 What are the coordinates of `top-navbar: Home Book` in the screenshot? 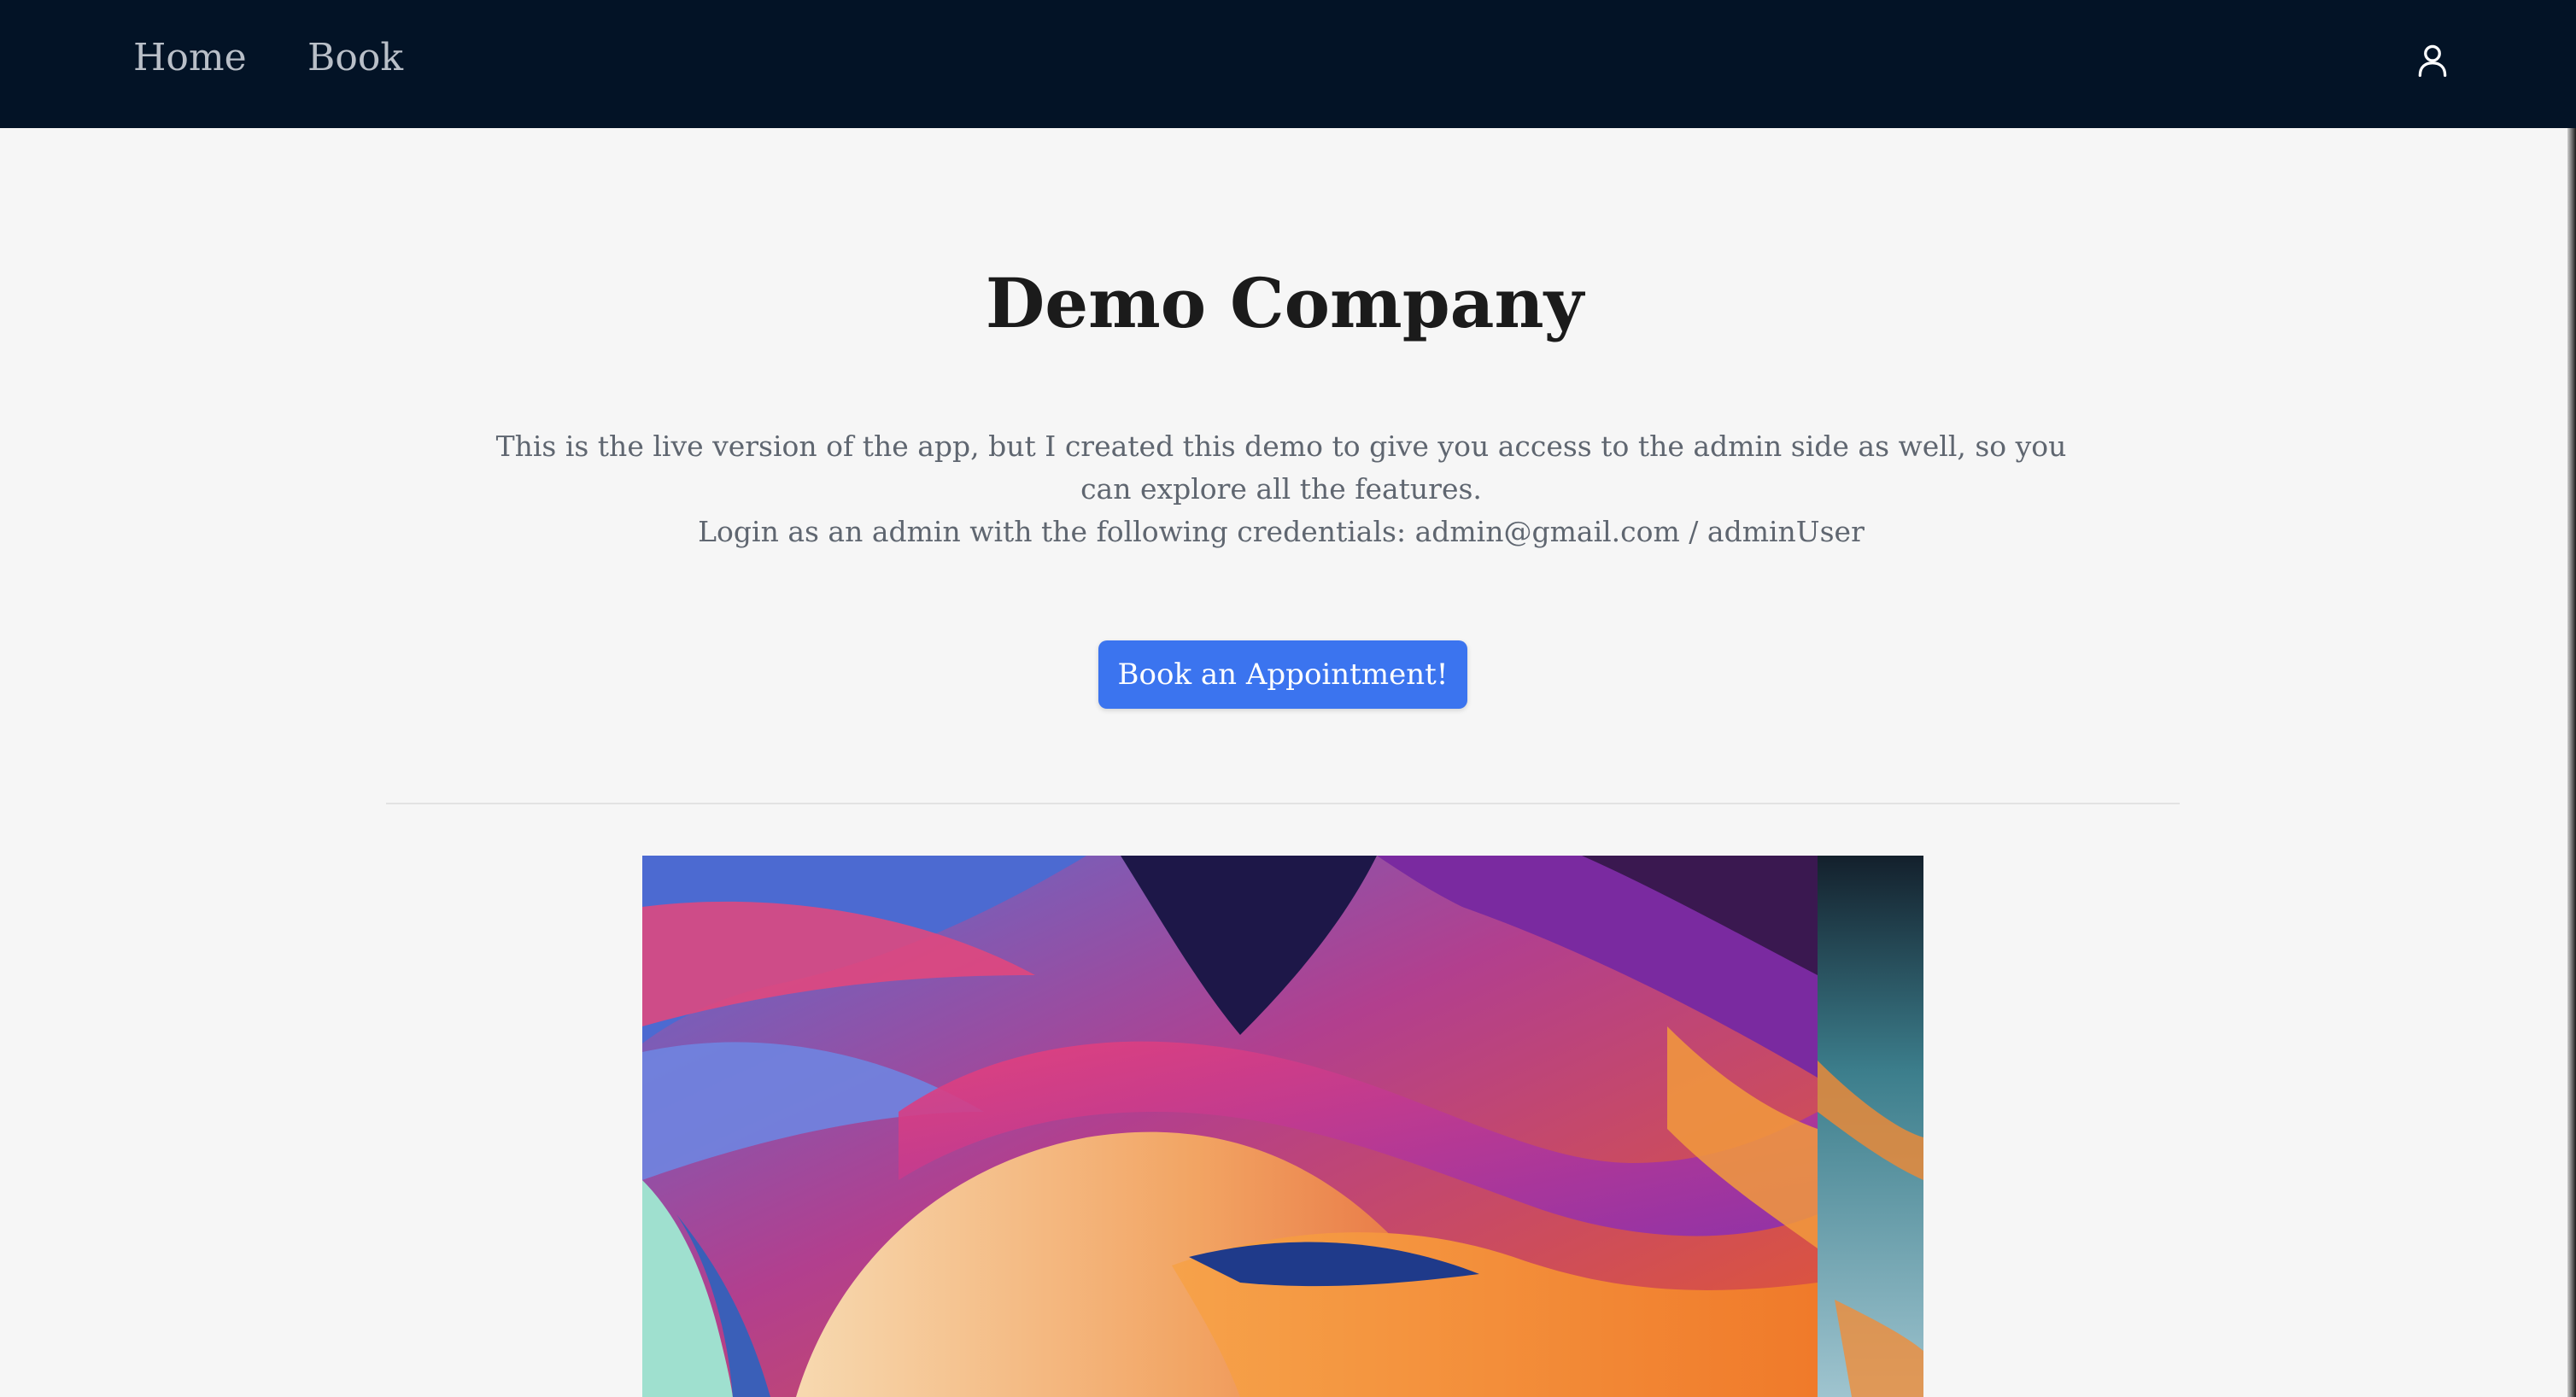 It's located at (1288, 64).